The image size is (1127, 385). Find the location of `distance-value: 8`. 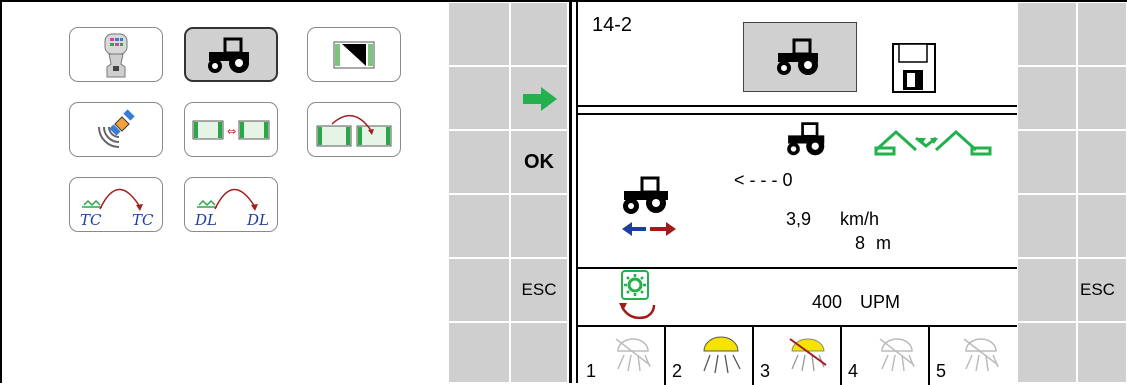

distance-value: 8 is located at coordinates (860, 243).